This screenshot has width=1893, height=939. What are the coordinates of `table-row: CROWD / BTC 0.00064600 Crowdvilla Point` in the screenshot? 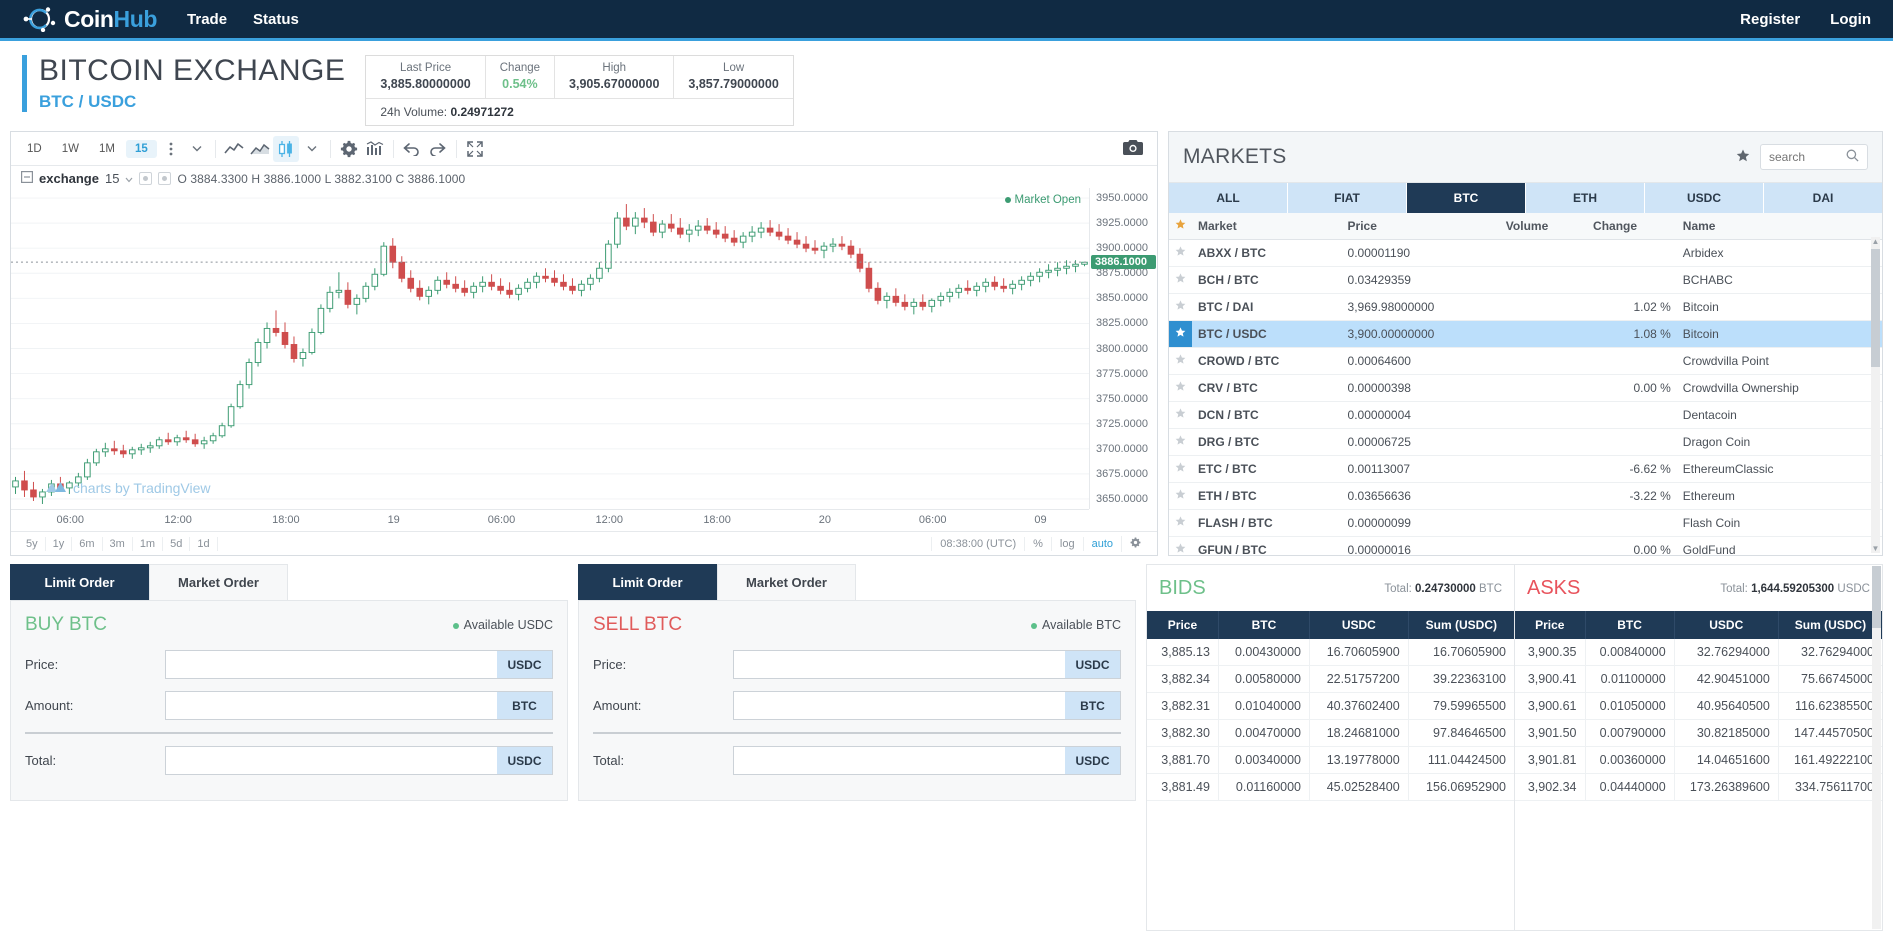 It's located at (1525, 361).